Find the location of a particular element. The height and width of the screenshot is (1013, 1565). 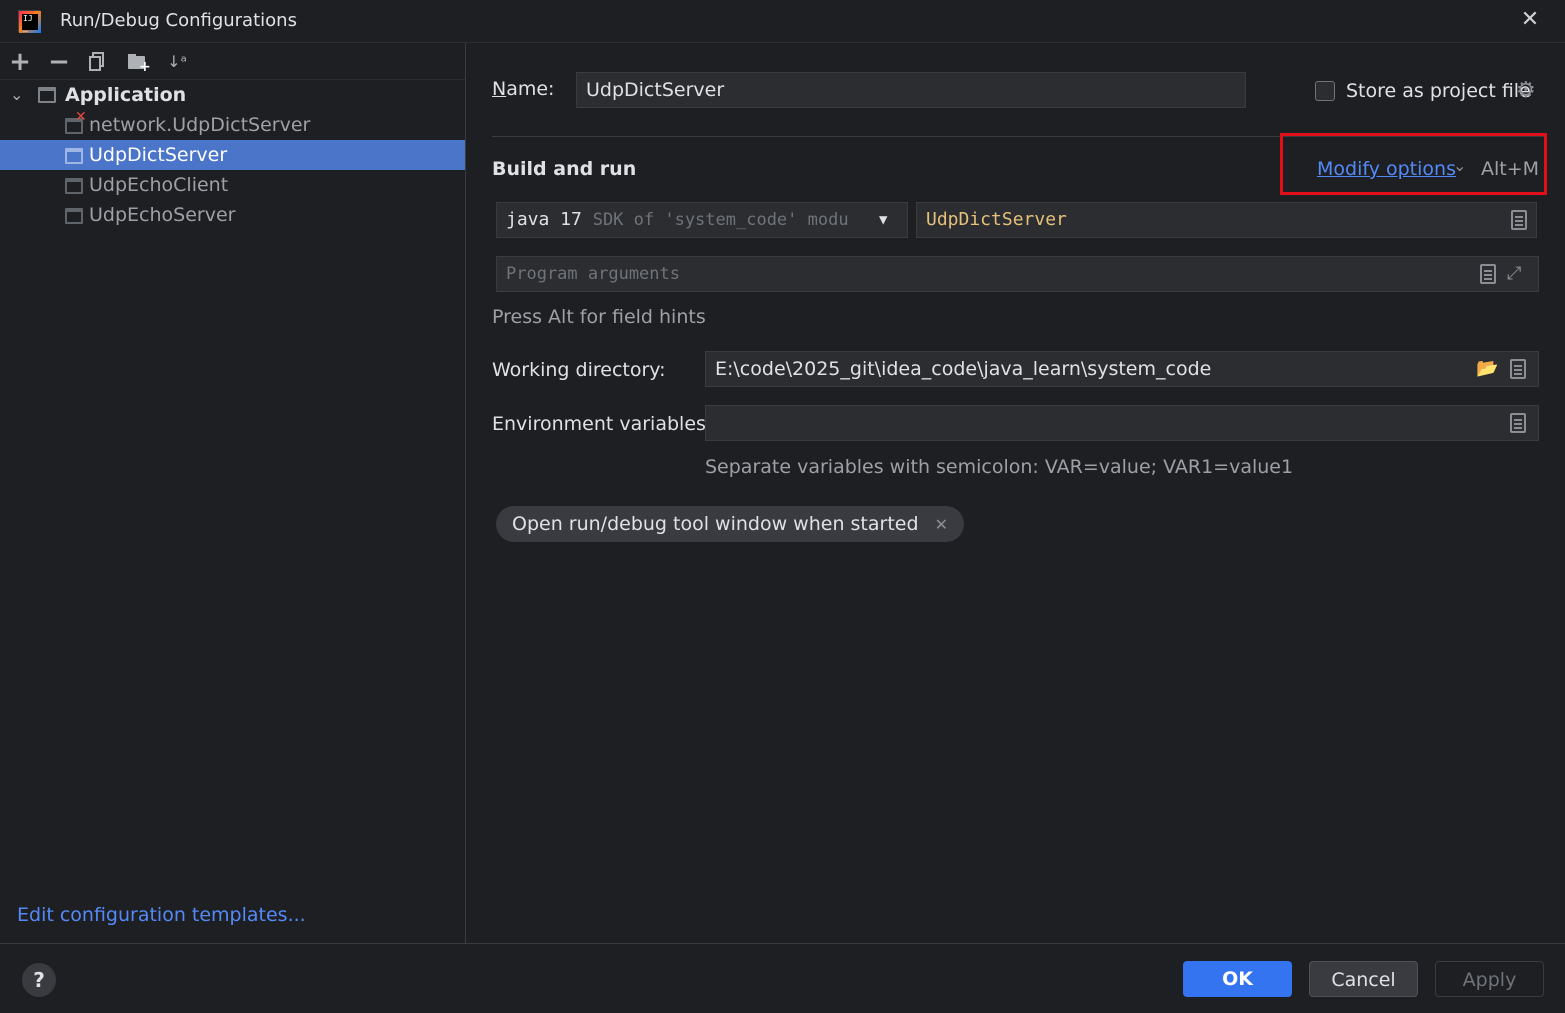

window-title: Run/Debug Configurations is located at coordinates (178, 20).